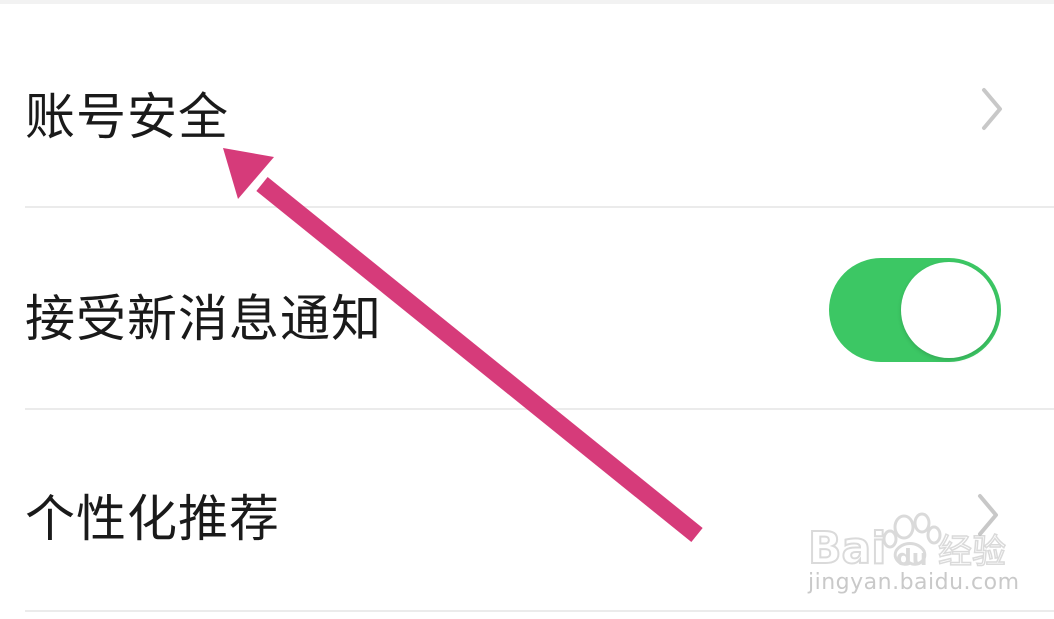 The image size is (1054, 619). Describe the element at coordinates (914, 582) in the screenshot. I see `watermark-url: jingyan.baidu.com` at that location.